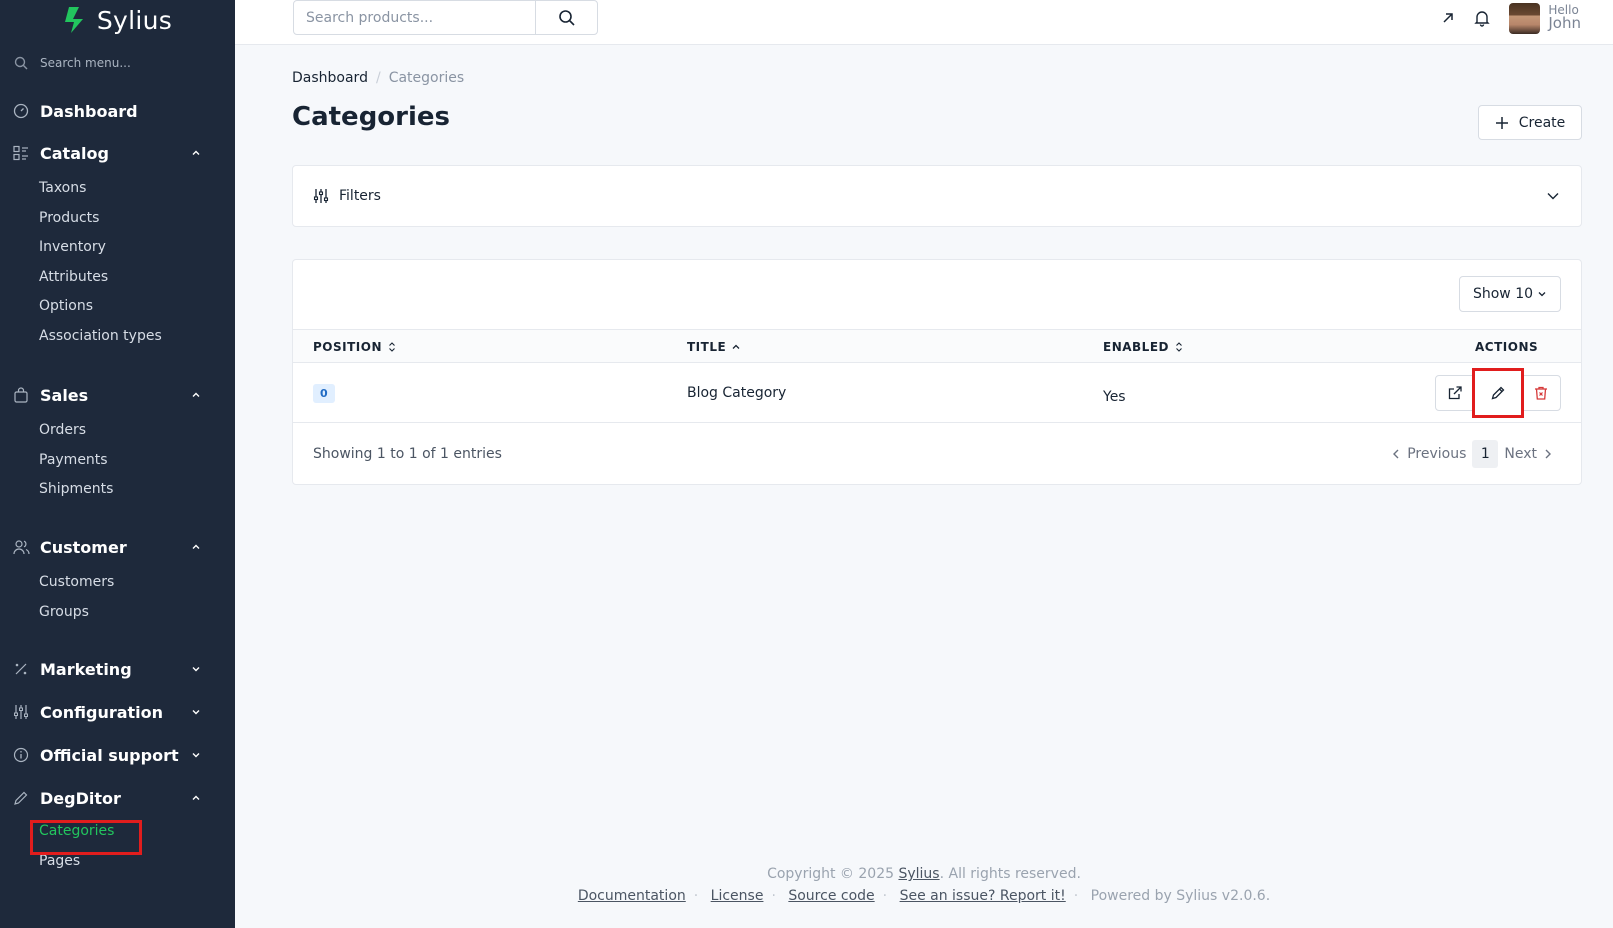  Describe the element at coordinates (1520, 454) in the screenshot. I see `pagination-next-label: Next` at that location.